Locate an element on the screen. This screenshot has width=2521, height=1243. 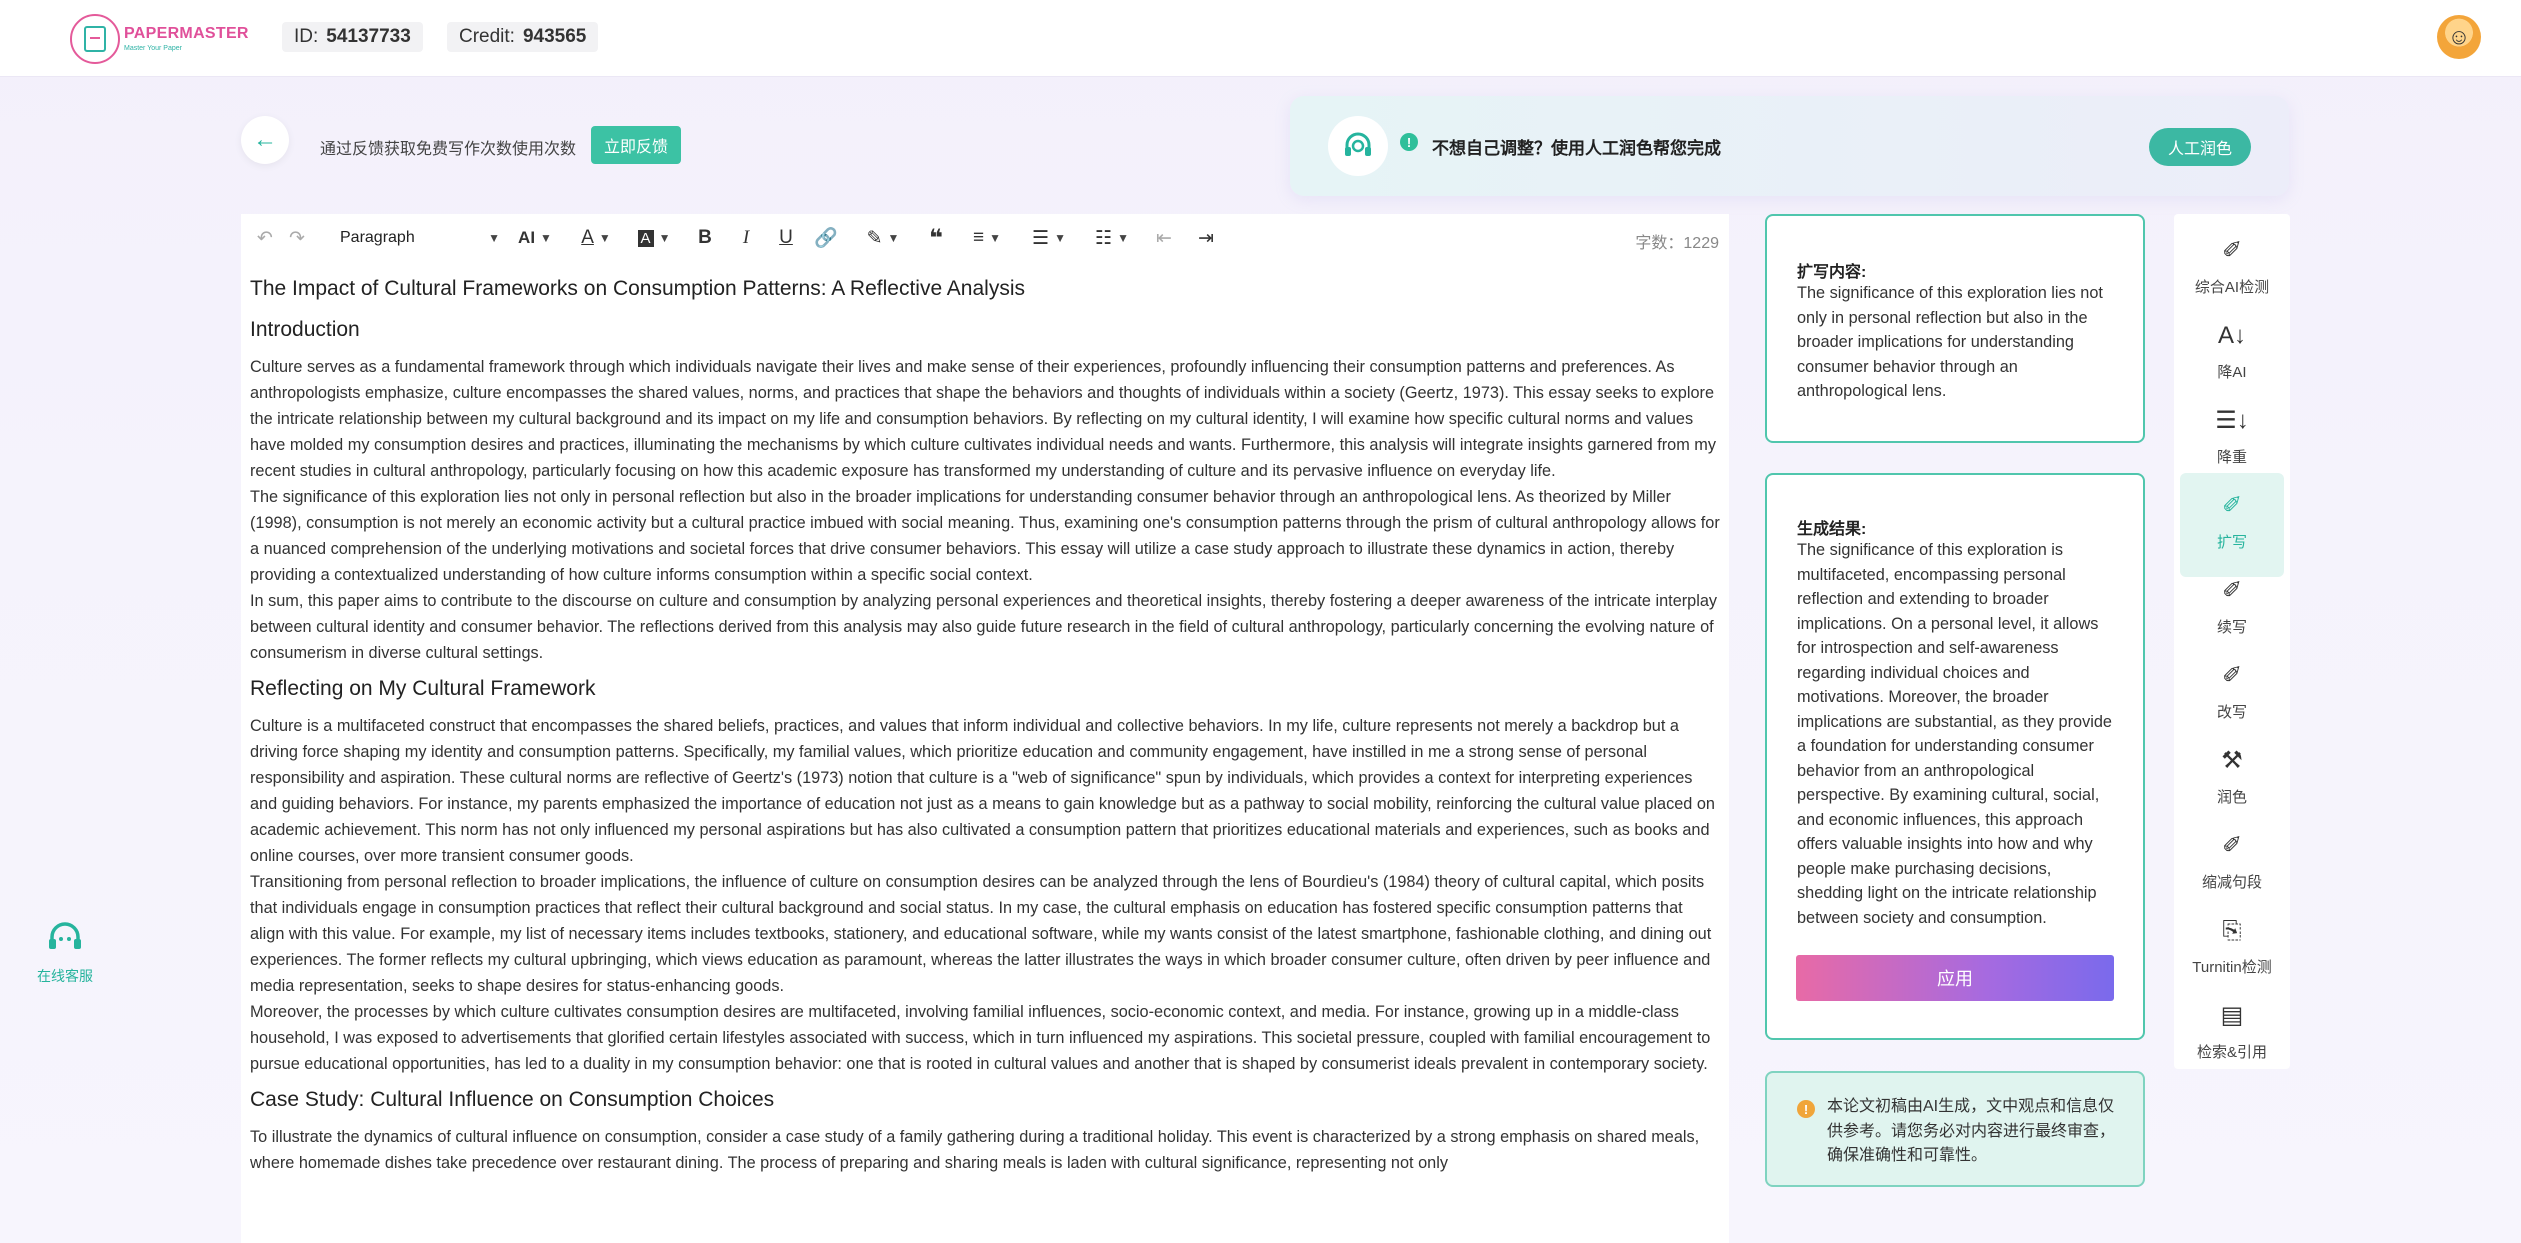
id-value: 54137733 is located at coordinates (368, 36).